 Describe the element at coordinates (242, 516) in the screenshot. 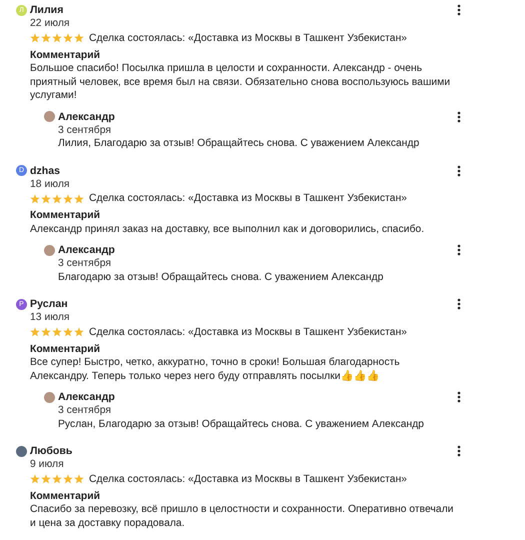

I see `comment-text: Спасибо за перевозку, всё пришло в целостности и сохранности. Оперативно отвечали и цена за доставку порадовала.` at that location.